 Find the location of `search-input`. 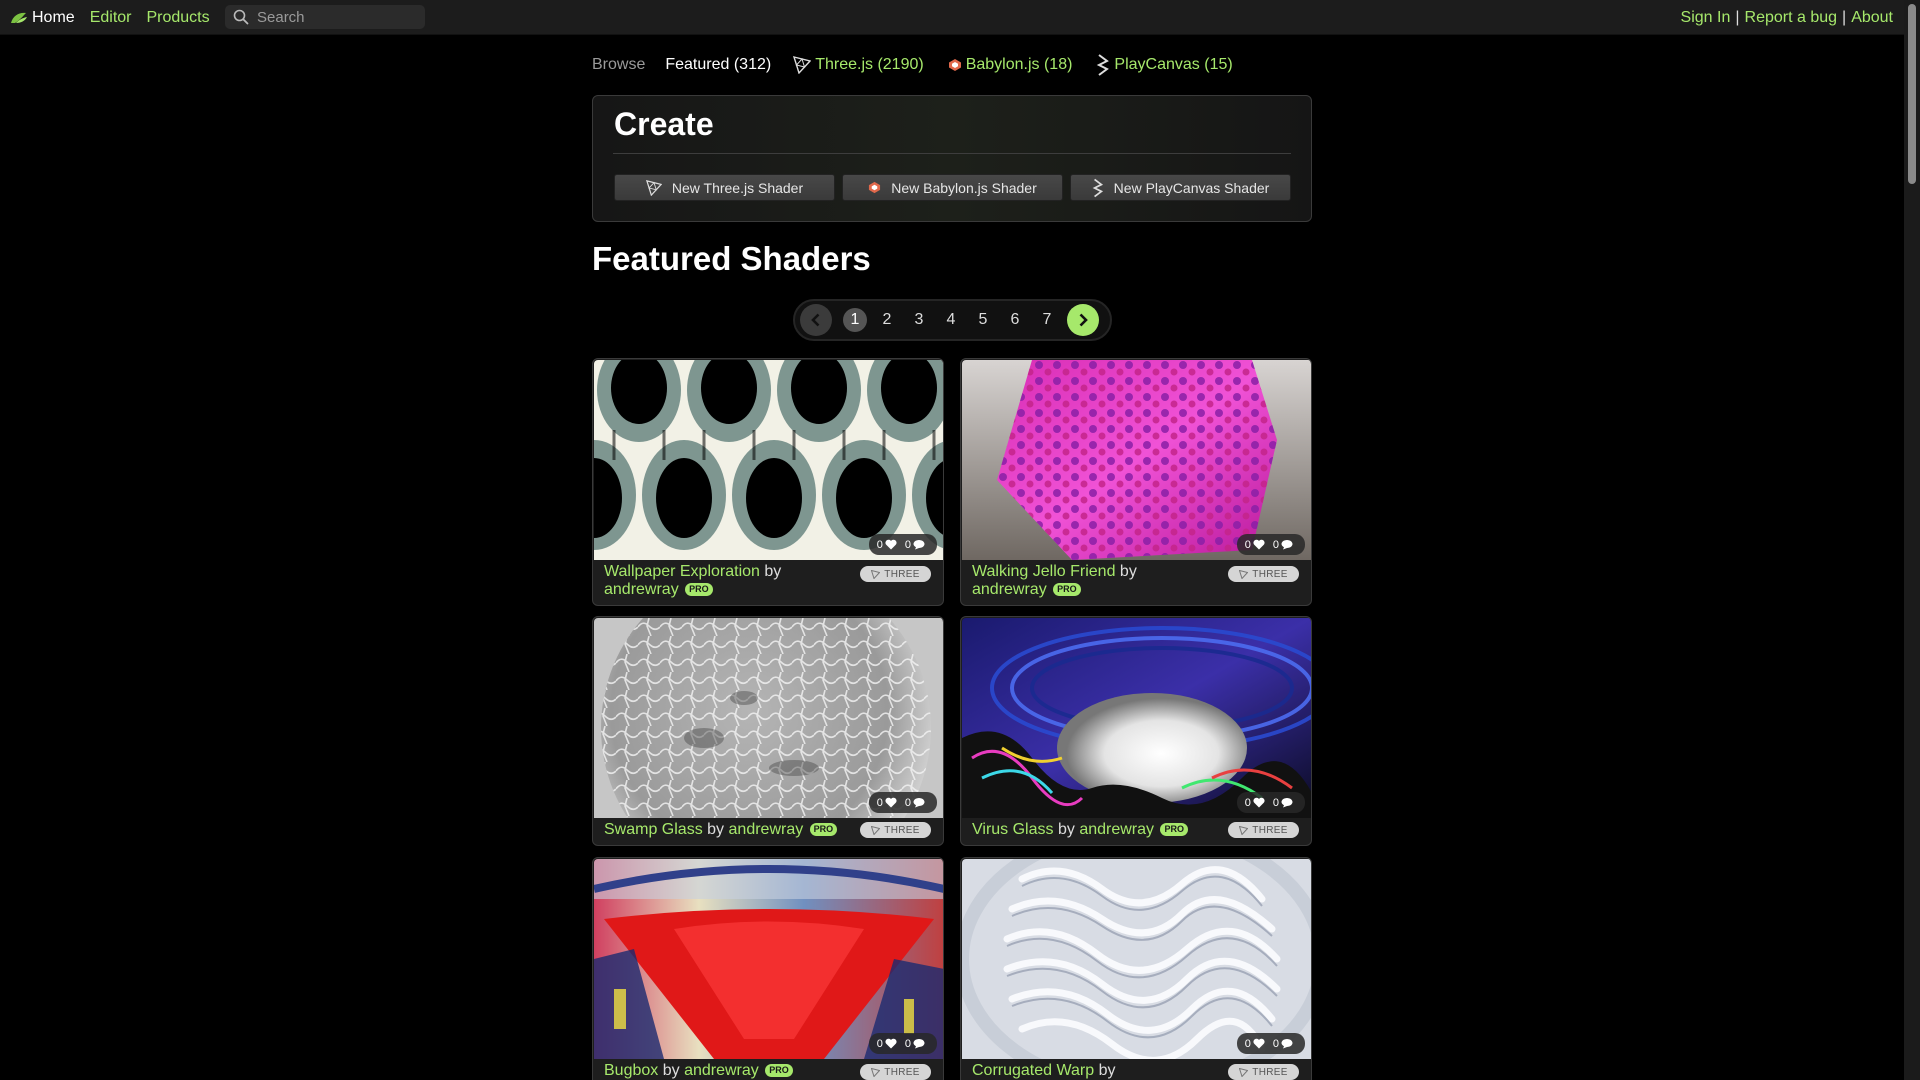

search-input is located at coordinates (337, 17).